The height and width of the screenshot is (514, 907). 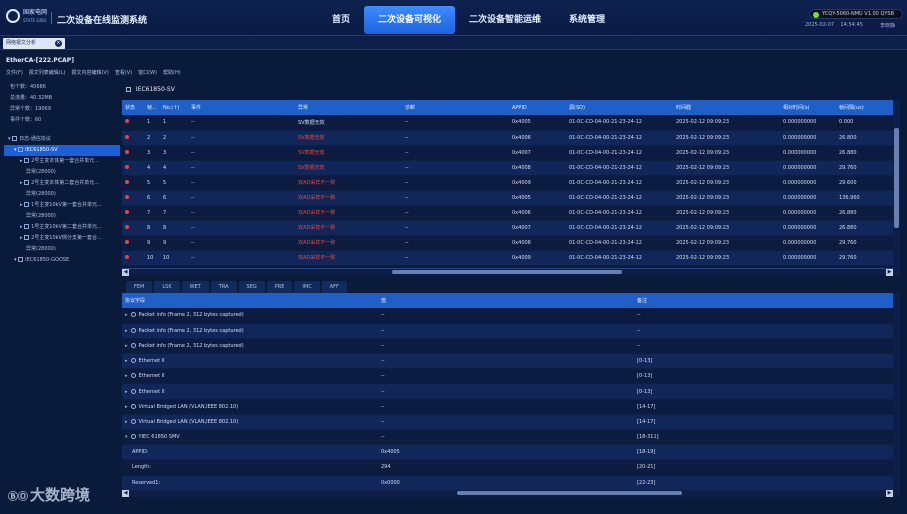 What do you see at coordinates (726, 107) in the screenshot?
I see `column-header: 时间戳` at bounding box center [726, 107].